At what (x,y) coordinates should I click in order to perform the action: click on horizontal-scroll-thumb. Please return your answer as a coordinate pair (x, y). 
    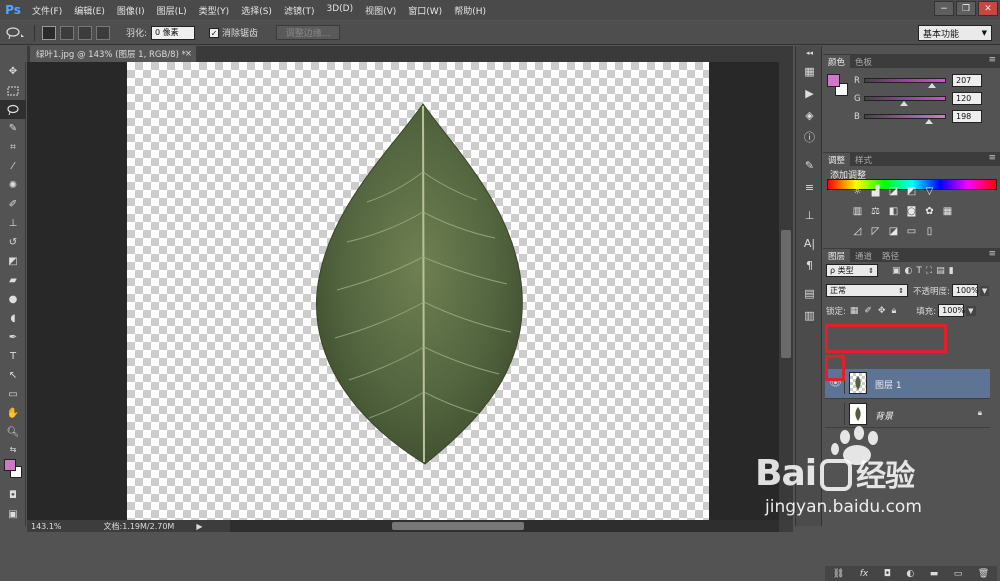
    Looking at the image, I should click on (458, 526).